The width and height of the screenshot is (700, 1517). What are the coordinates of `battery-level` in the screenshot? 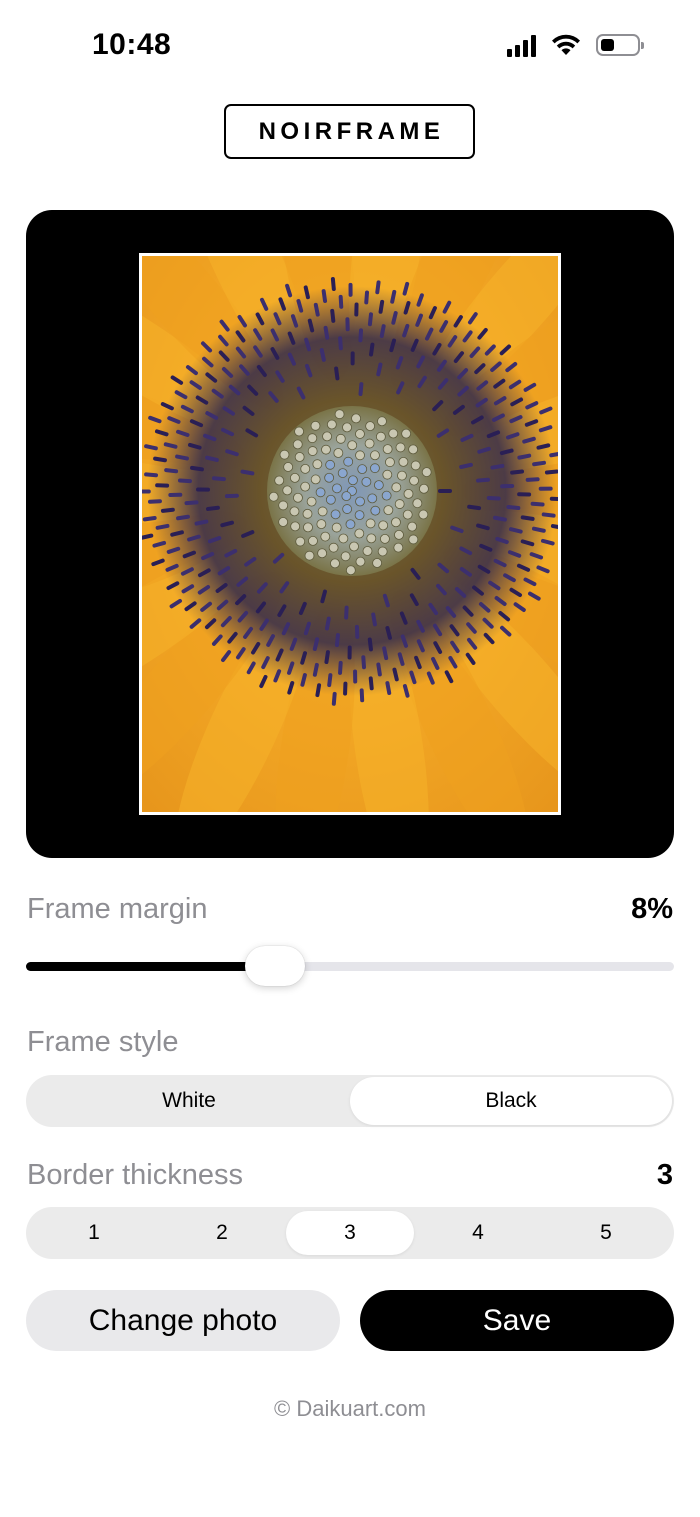 It's located at (607, 45).